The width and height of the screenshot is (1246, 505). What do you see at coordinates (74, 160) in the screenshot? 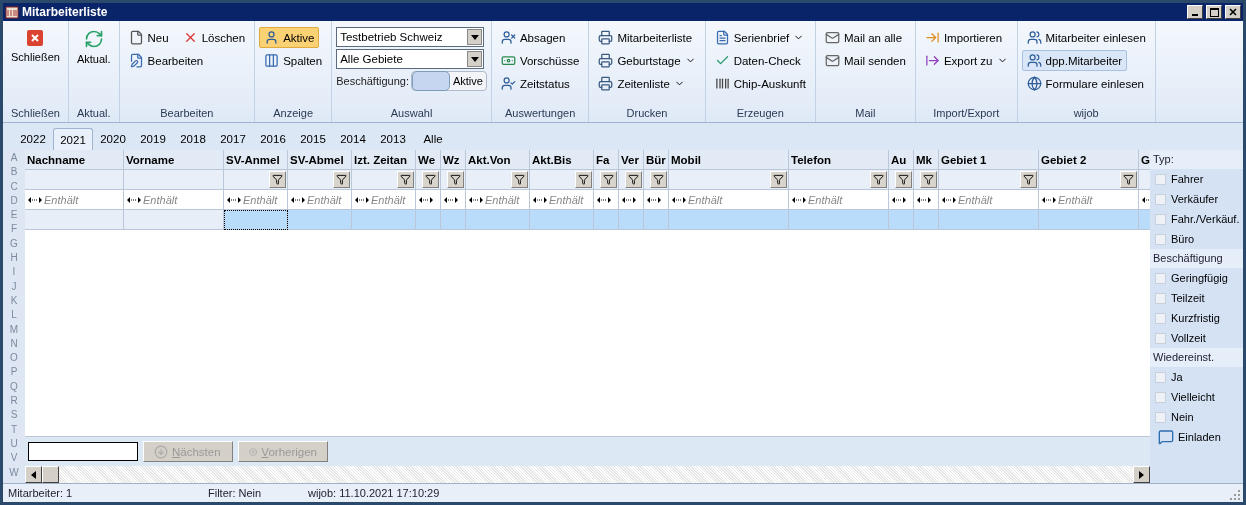
I see `column-header: Nachname` at bounding box center [74, 160].